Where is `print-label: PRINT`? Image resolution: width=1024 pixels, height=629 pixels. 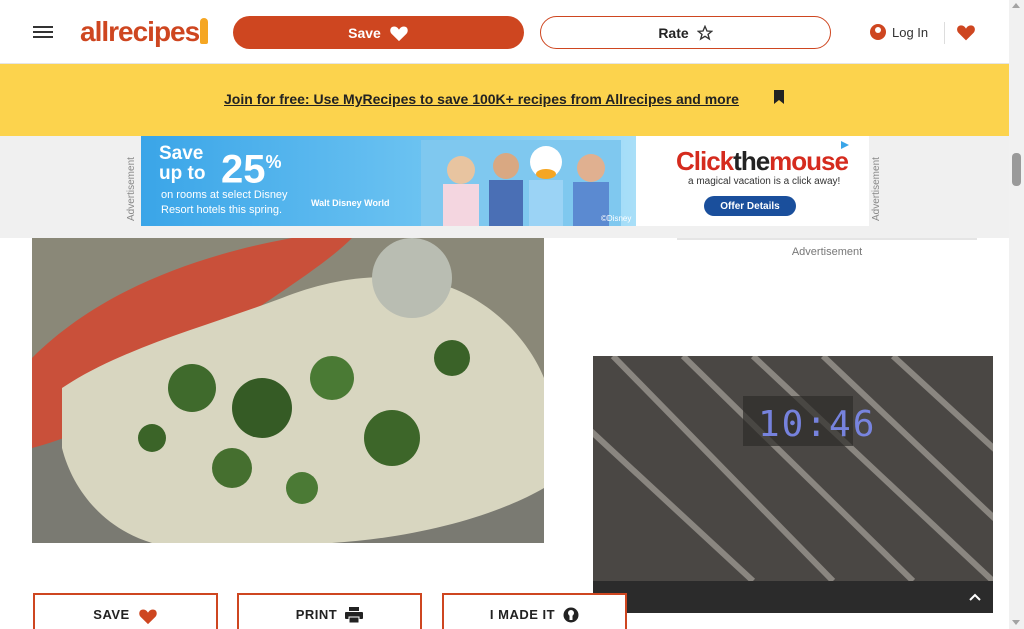 print-label: PRINT is located at coordinates (316, 614).